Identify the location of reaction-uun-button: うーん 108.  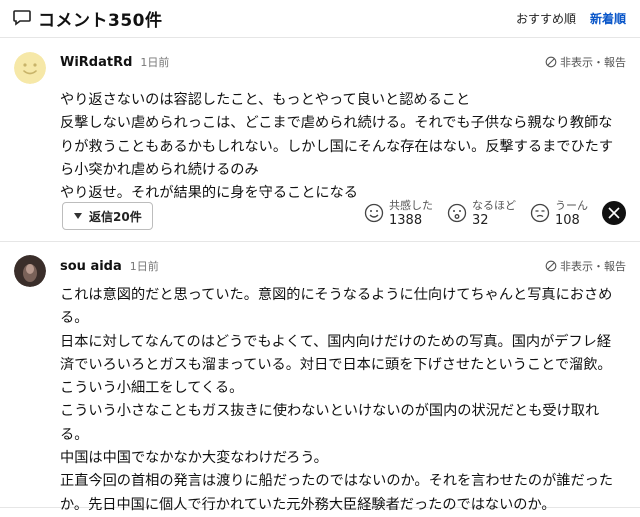
(559, 213).